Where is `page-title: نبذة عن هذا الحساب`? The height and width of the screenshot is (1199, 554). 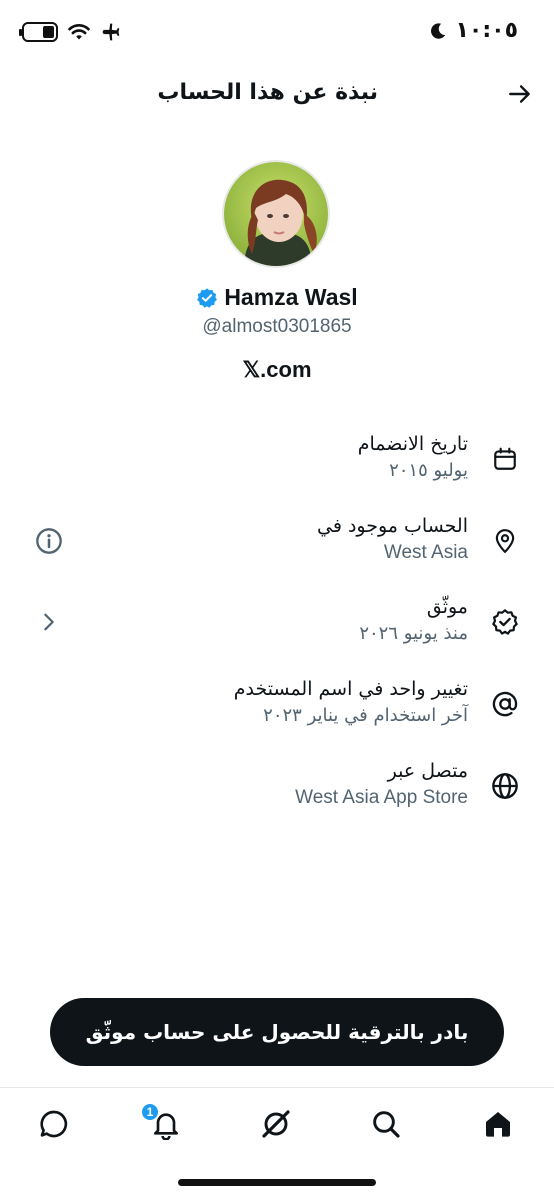
page-title: نبذة عن هذا الحساب is located at coordinates (267, 92).